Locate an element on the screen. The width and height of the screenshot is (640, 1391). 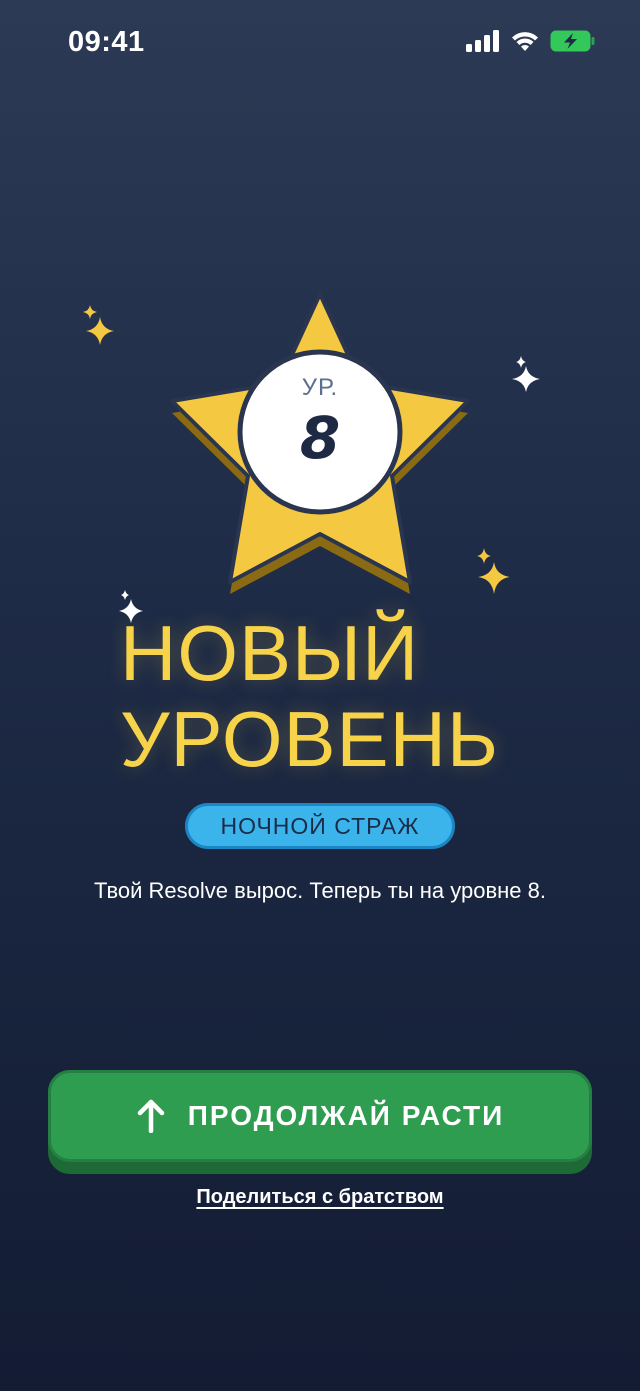
wifi-icon is located at coordinates (525, 41).